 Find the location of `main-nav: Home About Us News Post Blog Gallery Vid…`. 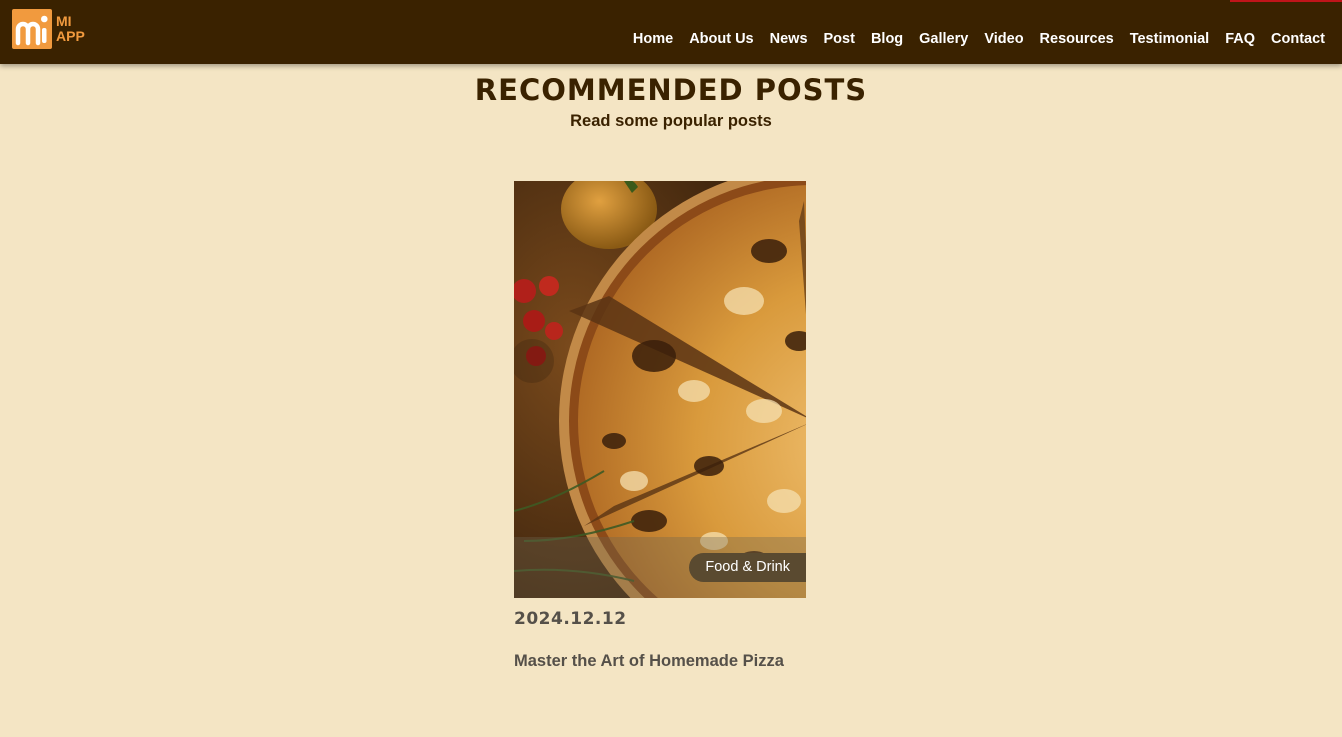

main-nav: Home About Us News Post Blog Gallery Vid… is located at coordinates (971, 39).